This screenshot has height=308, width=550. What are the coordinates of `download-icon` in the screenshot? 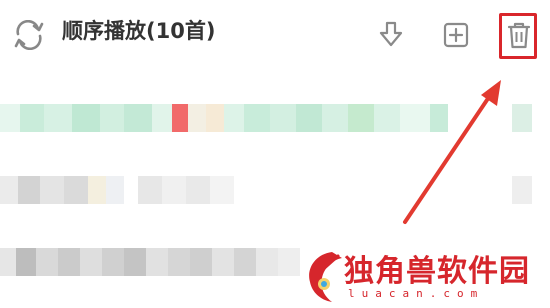 It's located at (391, 35).